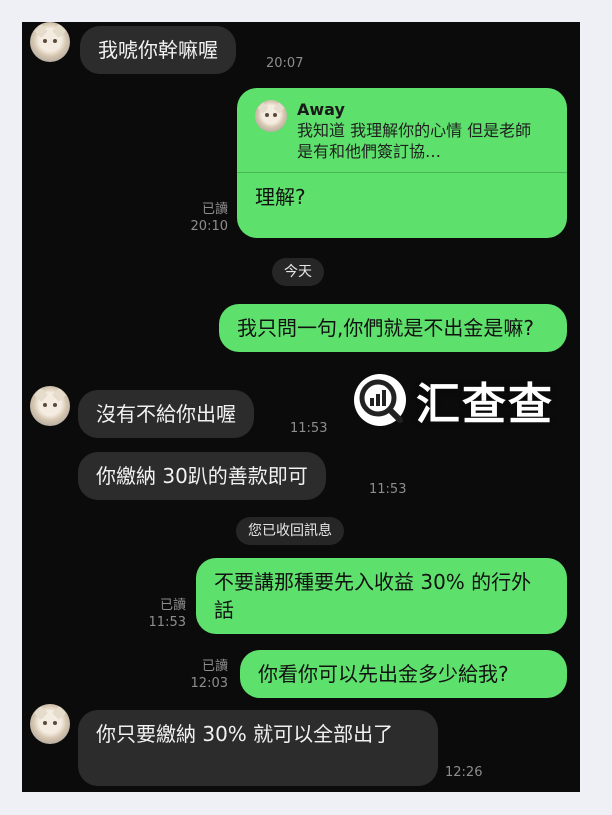  I want to click on reply-avatar, so click(271, 116).